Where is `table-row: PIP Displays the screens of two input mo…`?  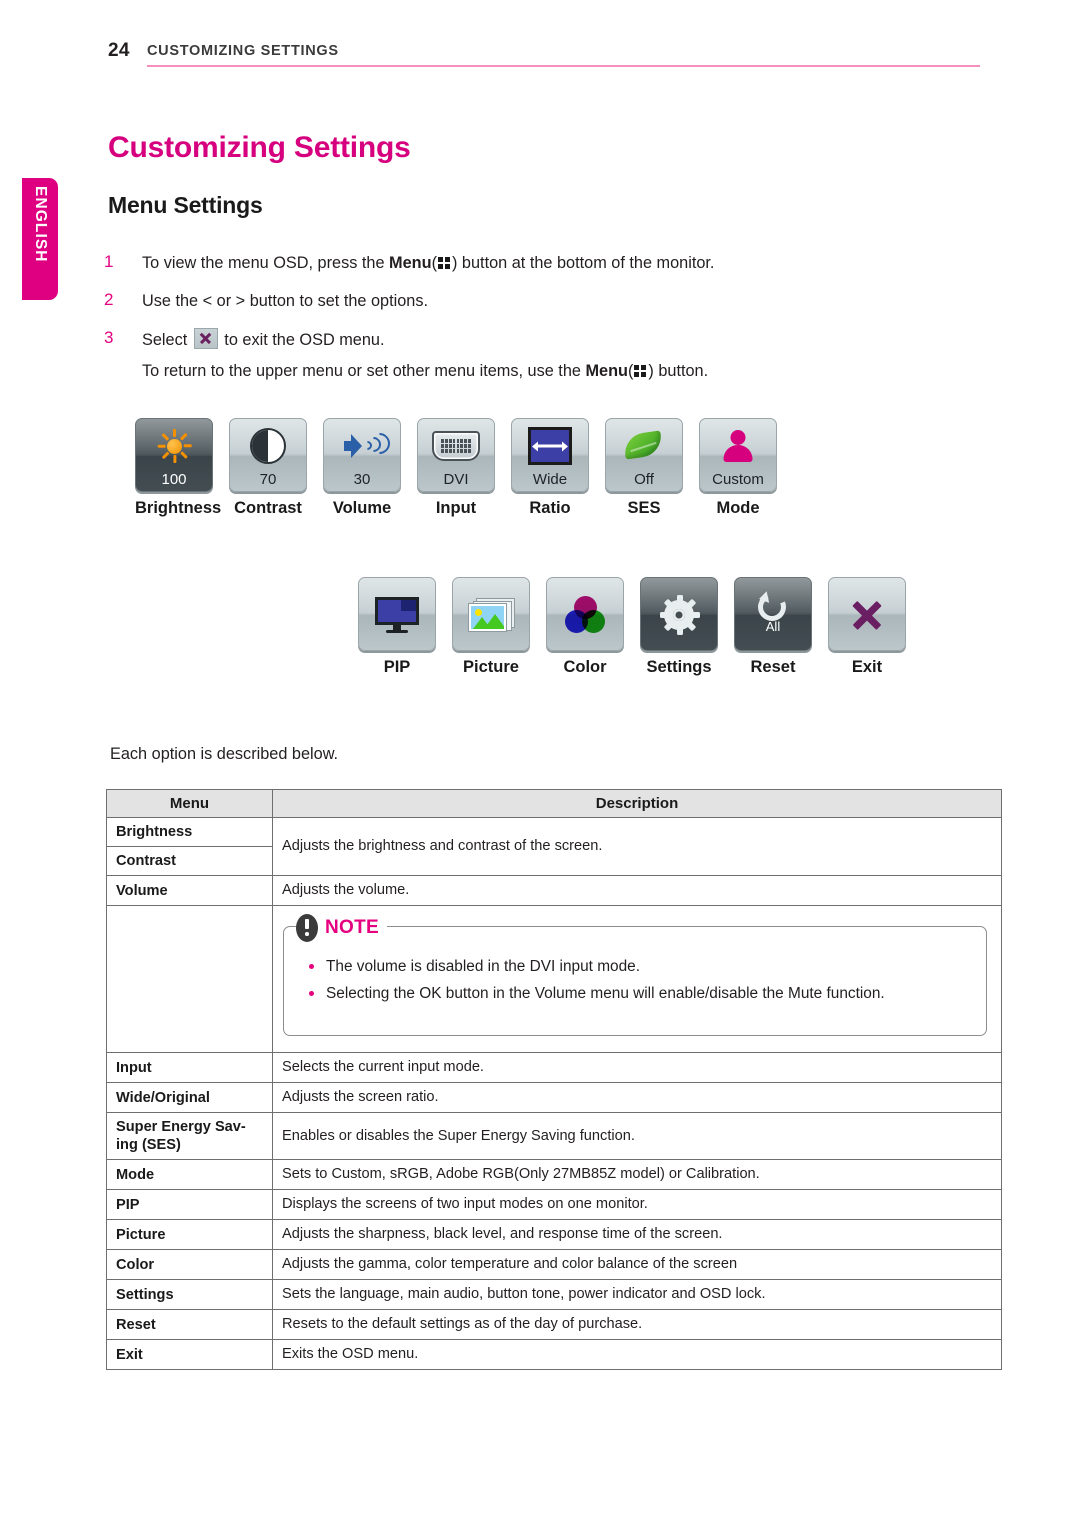 table-row: PIP Displays the screens of two input mo… is located at coordinates (554, 1204).